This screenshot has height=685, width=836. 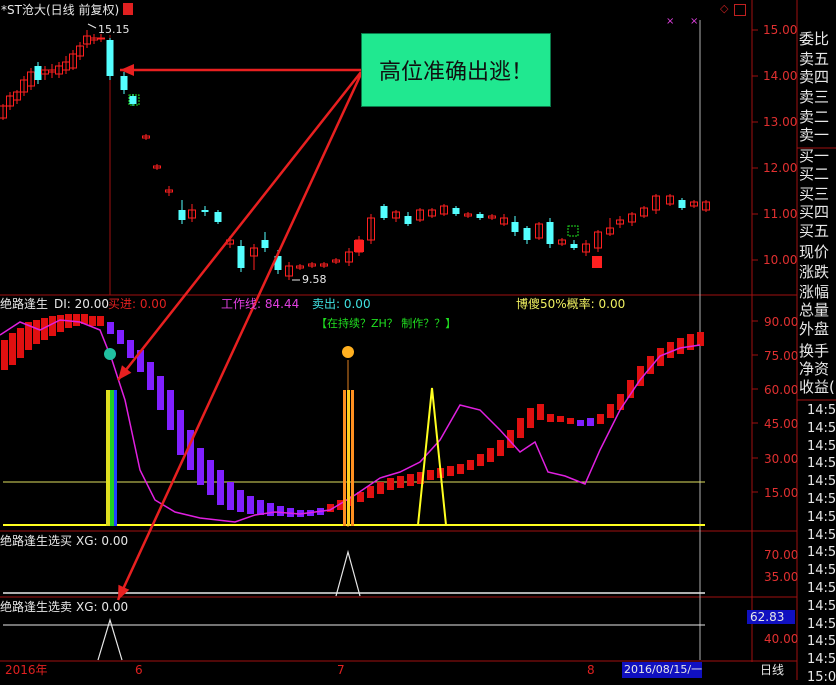 What do you see at coordinates (814, 272) in the screenshot?
I see `sidebar-item: 涨跌` at bounding box center [814, 272].